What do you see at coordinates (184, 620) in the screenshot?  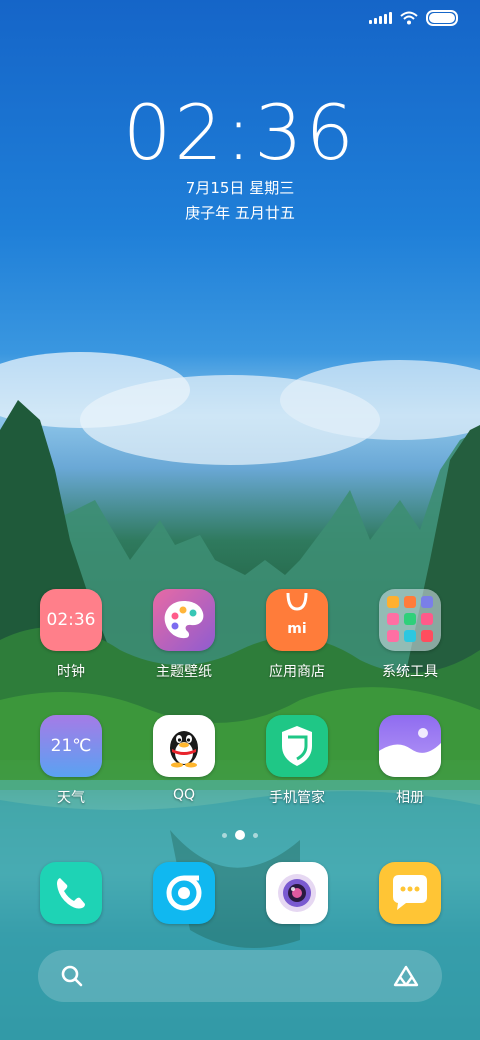 I see `palette-icon` at bounding box center [184, 620].